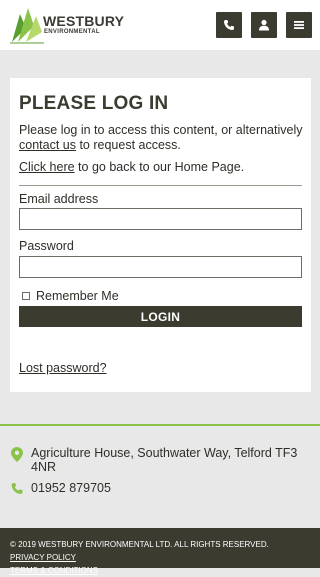  I want to click on home-back-line: Click here to go back to our Home Page., so click(131, 167).